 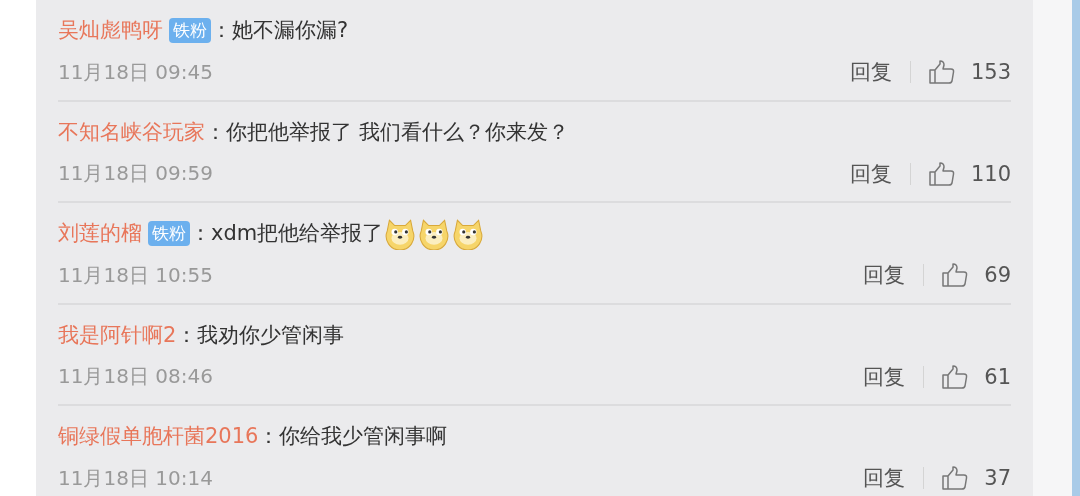 What do you see at coordinates (271, 335) in the screenshot?
I see `comment-text: 我劝你少管闲事` at bounding box center [271, 335].